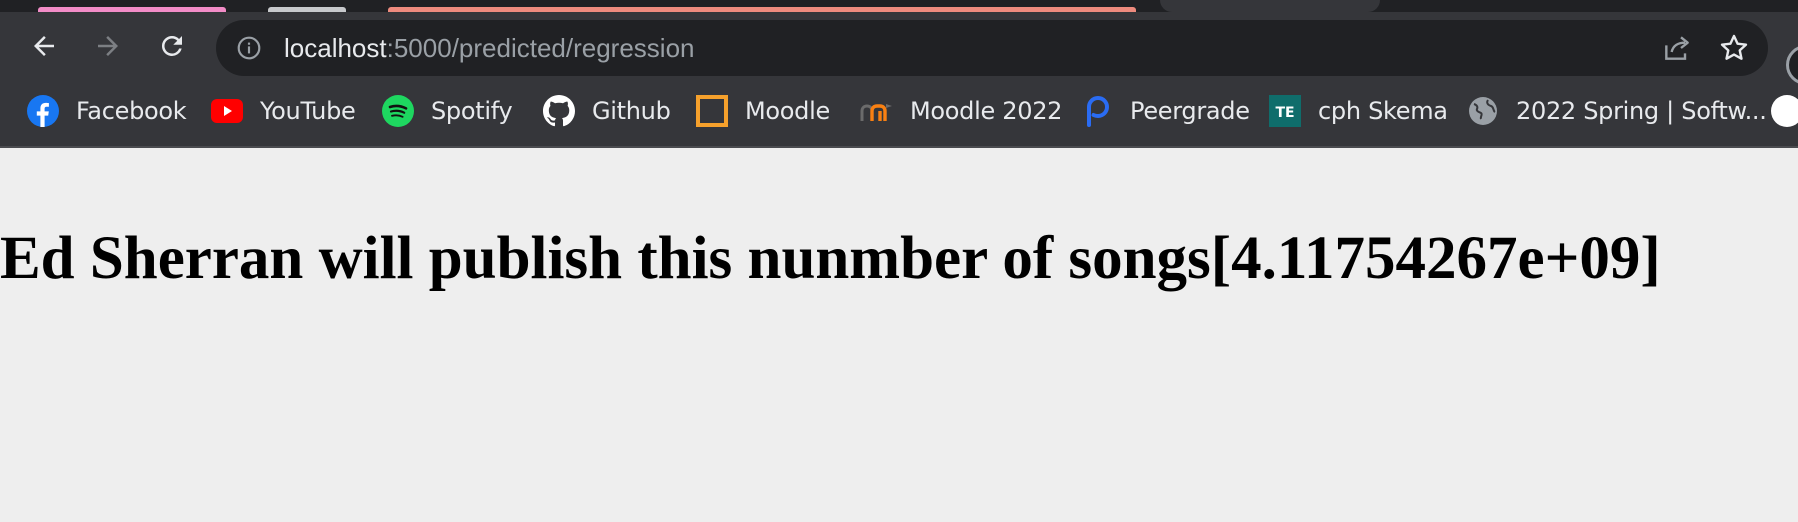 This screenshot has width=1798, height=522. I want to click on active-tab, so click(1270, 6).